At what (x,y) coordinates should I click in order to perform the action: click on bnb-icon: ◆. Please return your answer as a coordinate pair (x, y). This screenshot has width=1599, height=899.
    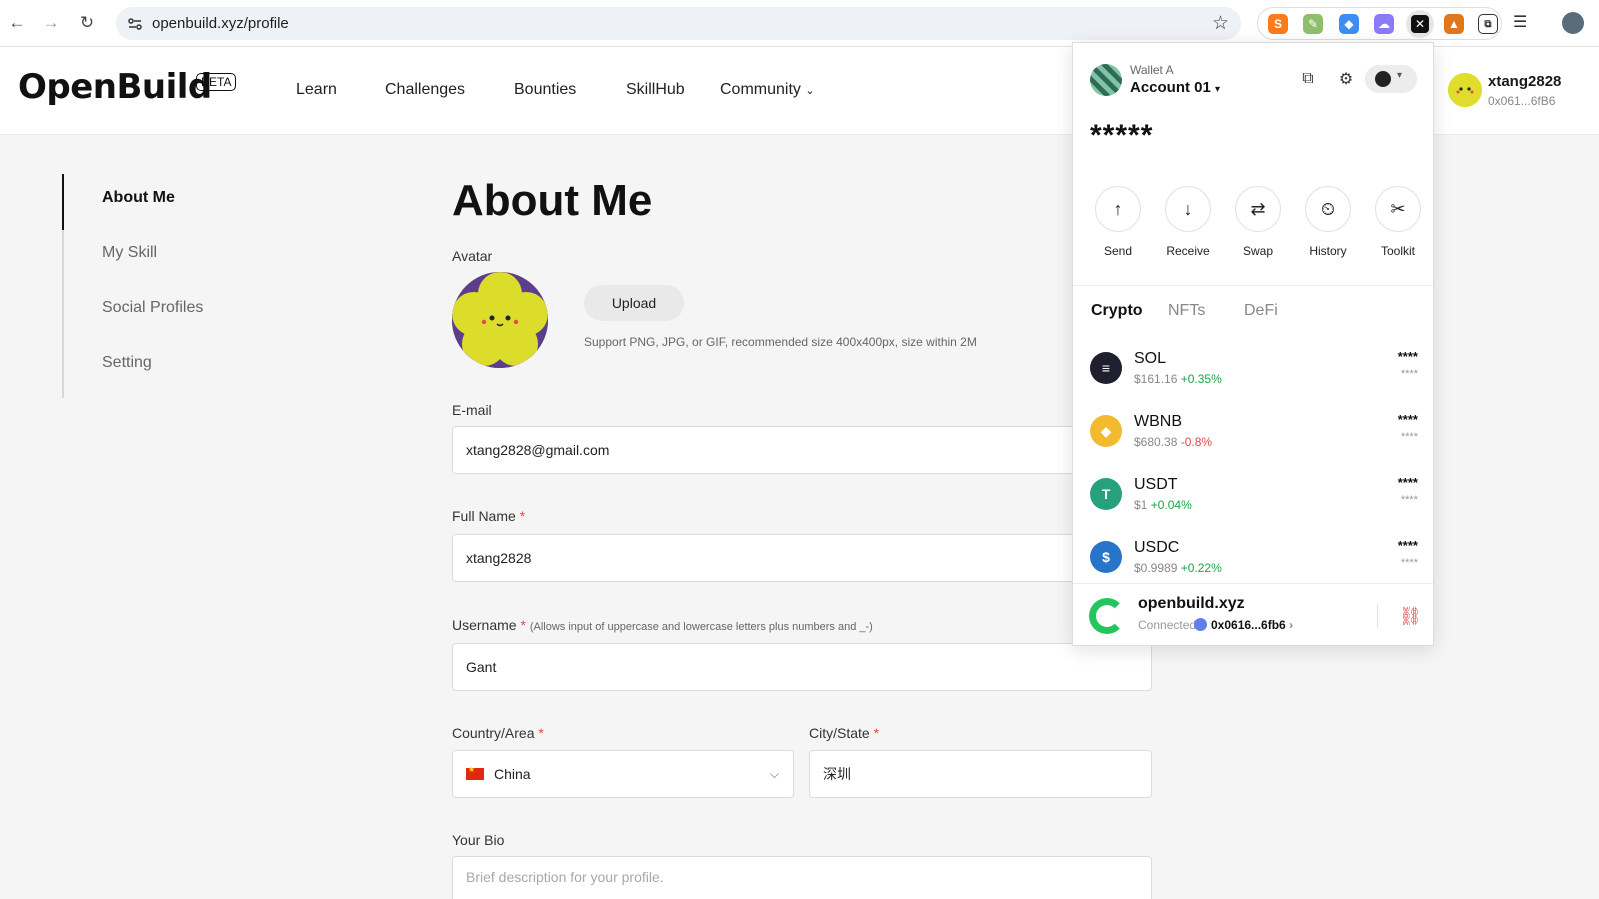
    Looking at the image, I should click on (1106, 431).